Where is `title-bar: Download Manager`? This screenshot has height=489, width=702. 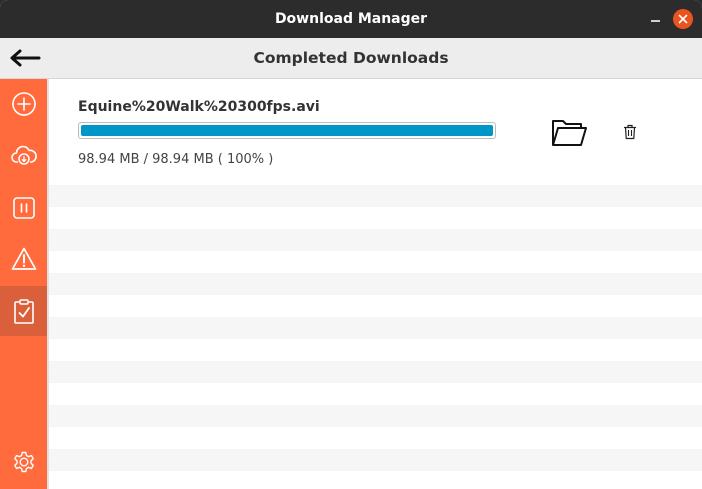 title-bar: Download Manager is located at coordinates (351, 19).